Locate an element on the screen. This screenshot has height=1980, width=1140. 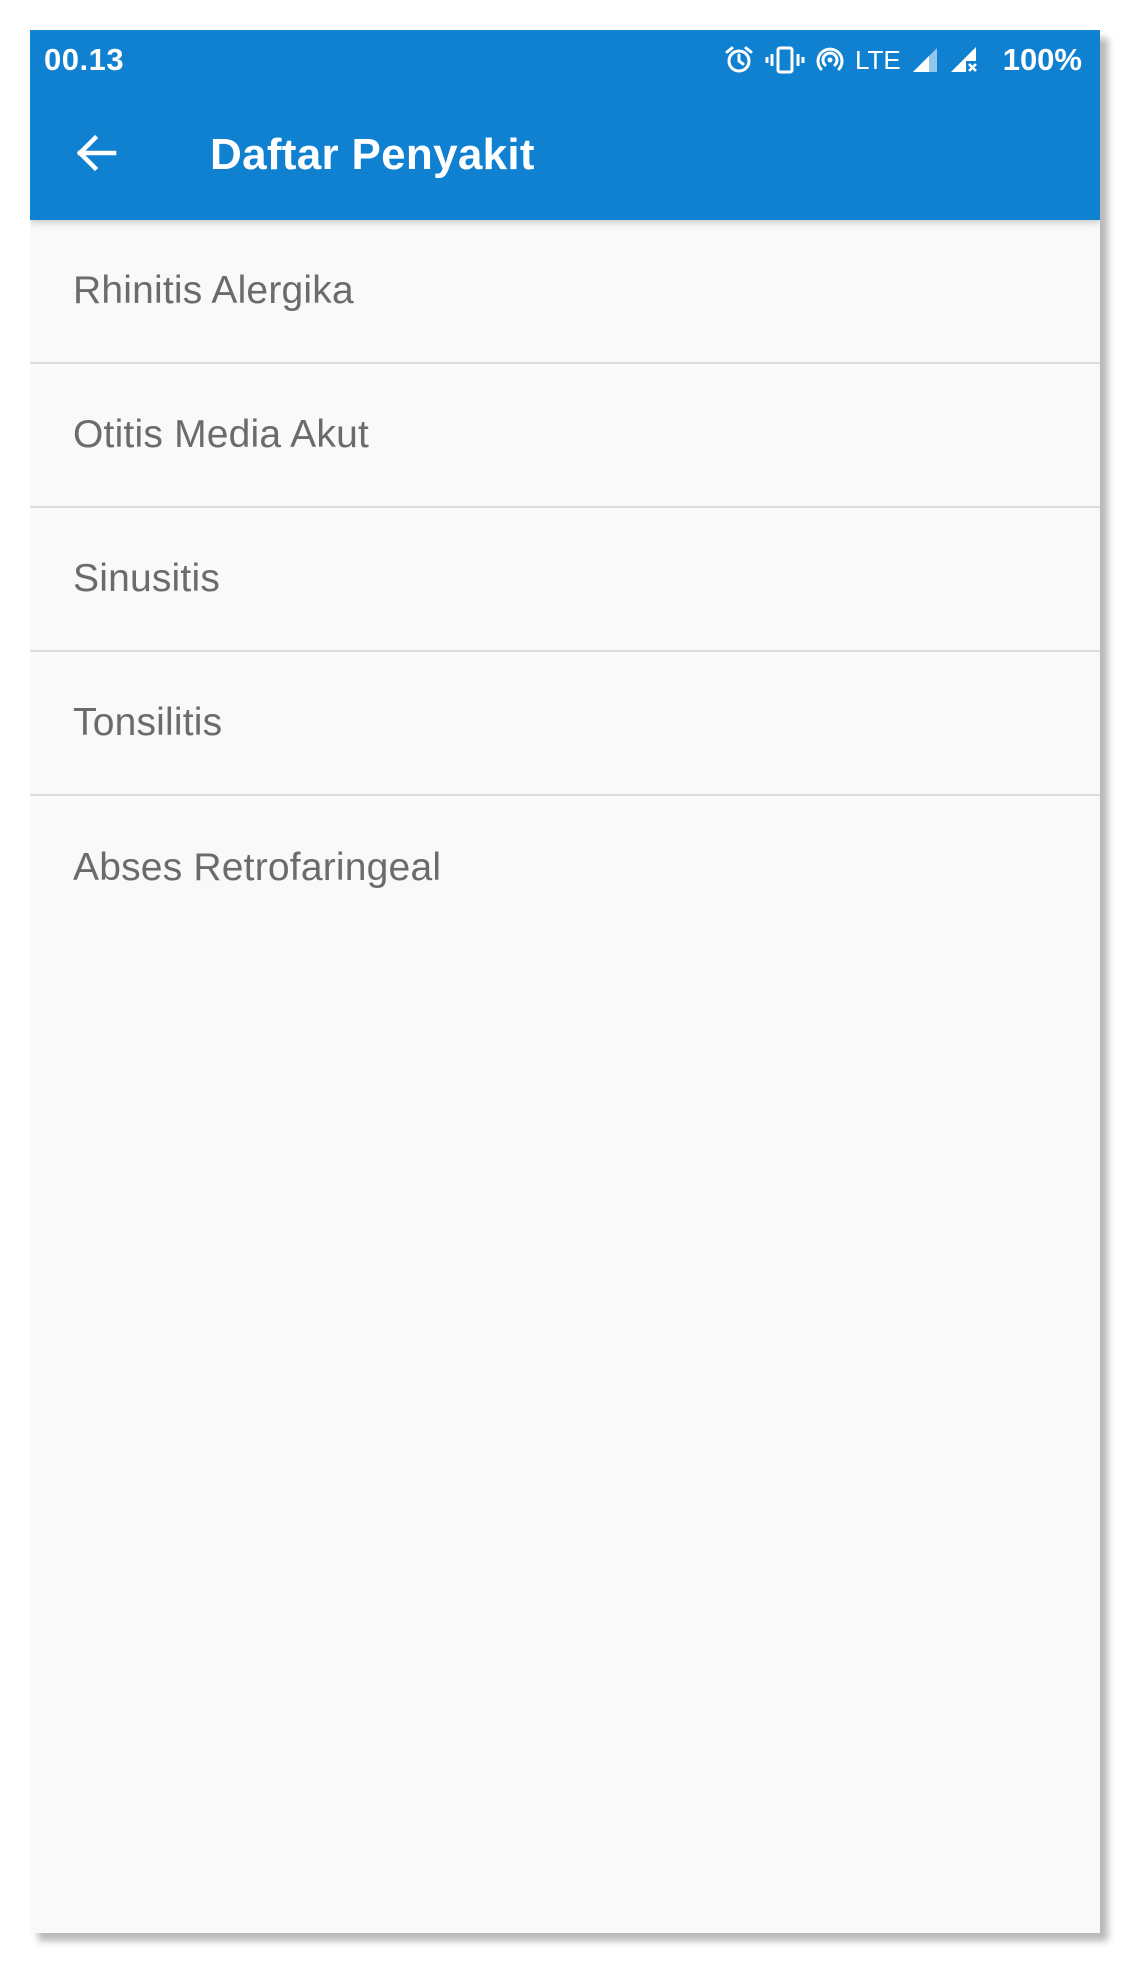
arrow-back-icon is located at coordinates (96, 155).